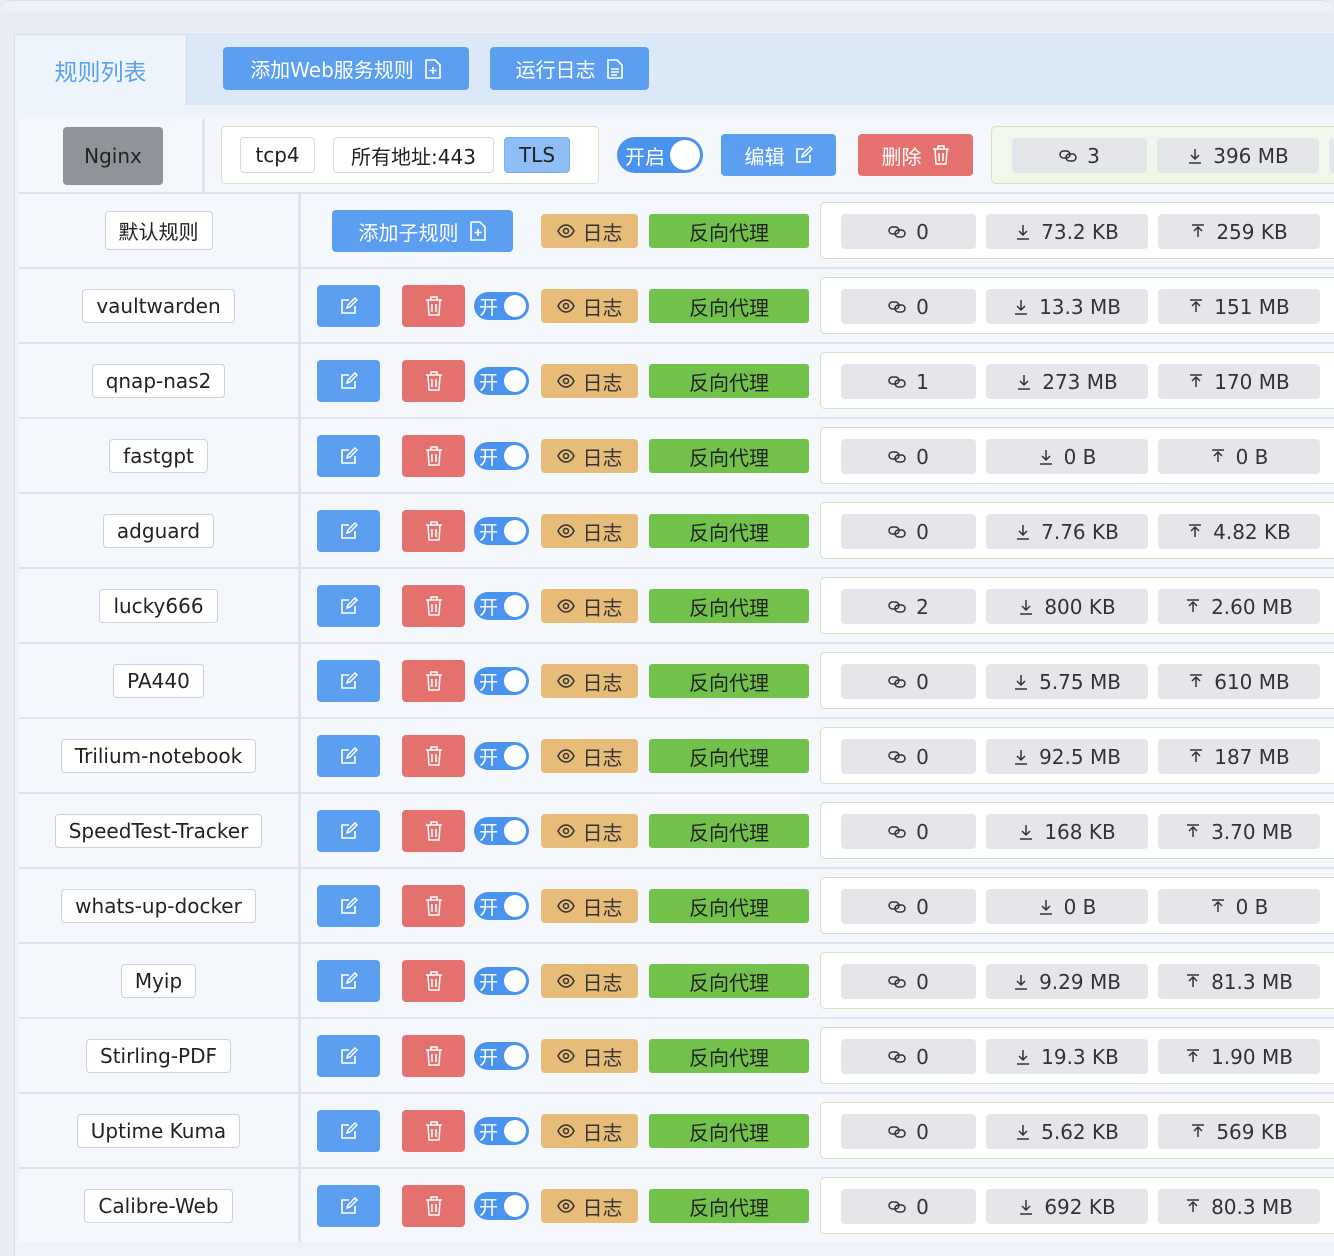 Image resolution: width=1334 pixels, height=1256 pixels. I want to click on default-rule-row: 默认规则 添加子规则 日志 反向代理 0 73.2 KB 259 KB, so click(676, 229).